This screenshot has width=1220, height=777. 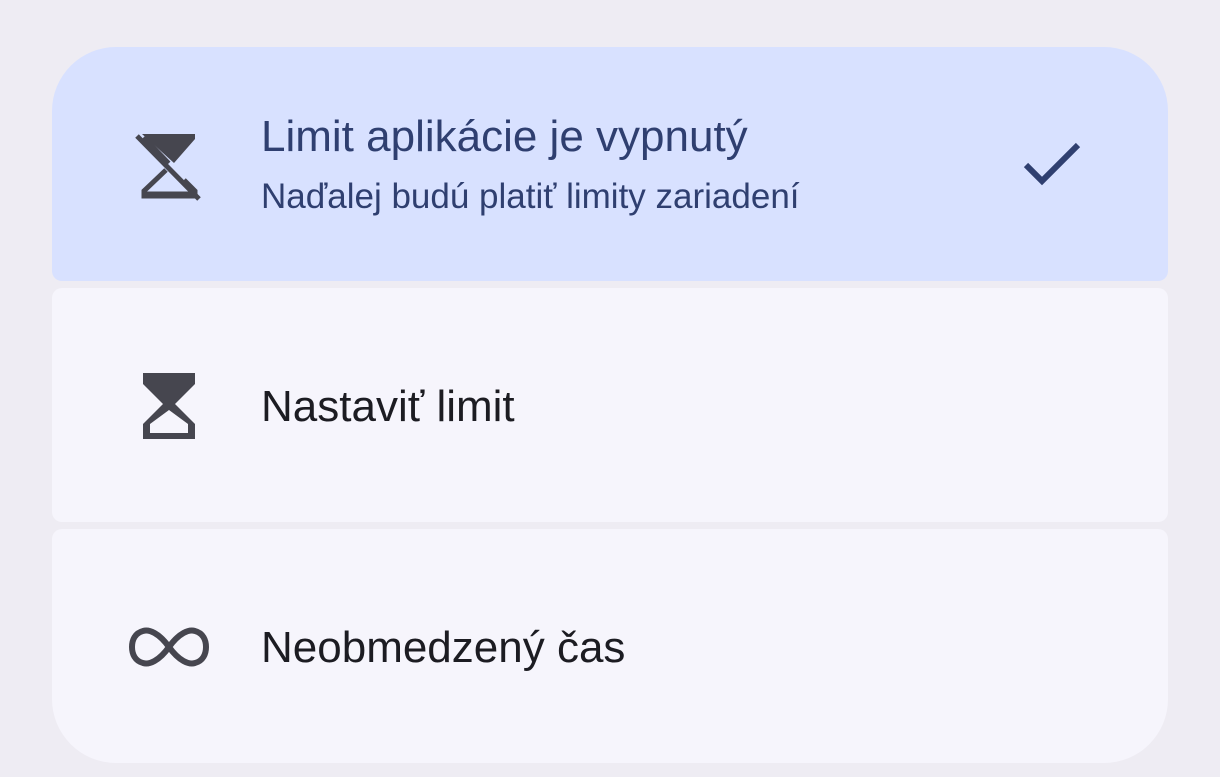 What do you see at coordinates (168, 167) in the screenshot?
I see `hourglass-disabled-icon` at bounding box center [168, 167].